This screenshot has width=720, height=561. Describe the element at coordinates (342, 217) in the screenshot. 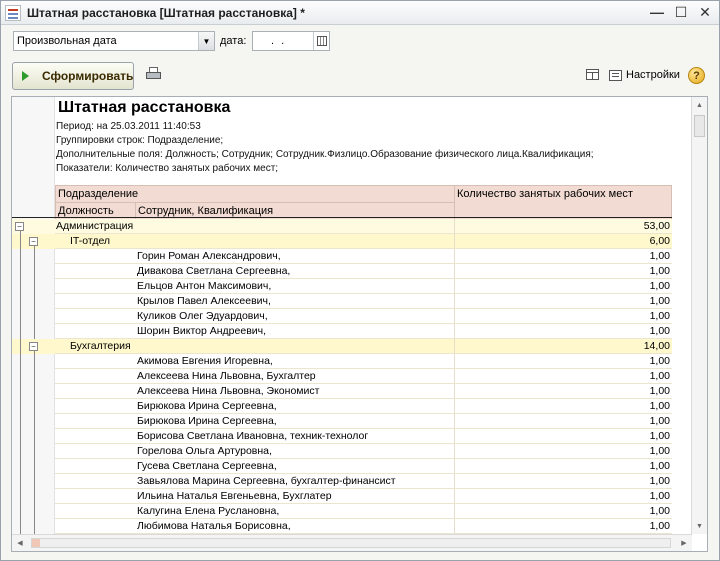

I see `header-divider` at that location.